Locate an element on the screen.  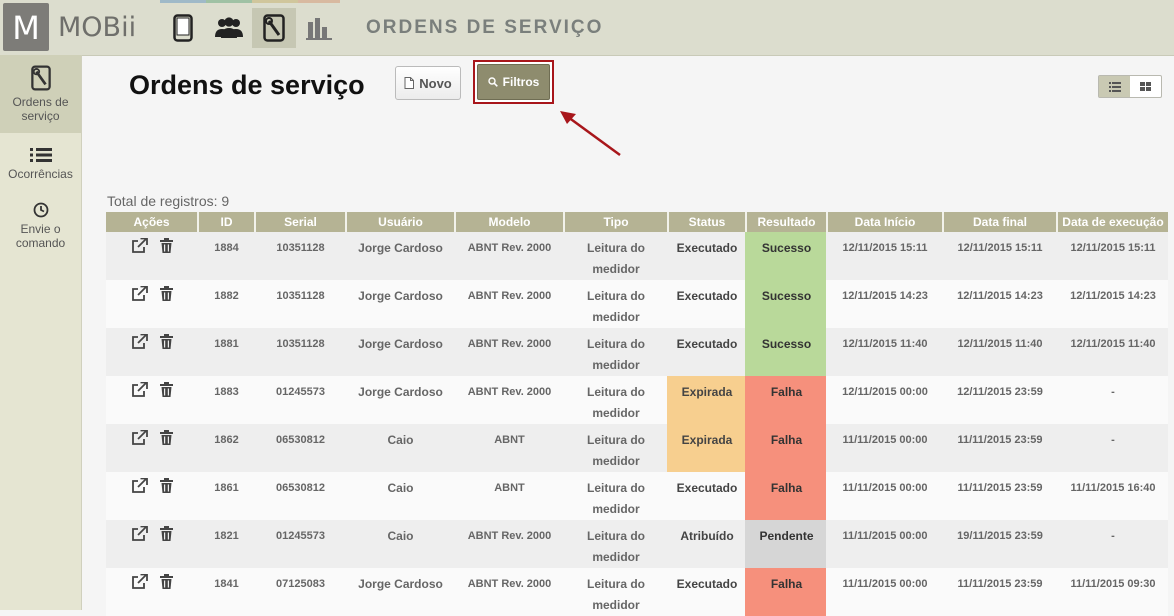
column-header: Serial is located at coordinates (299, 222).